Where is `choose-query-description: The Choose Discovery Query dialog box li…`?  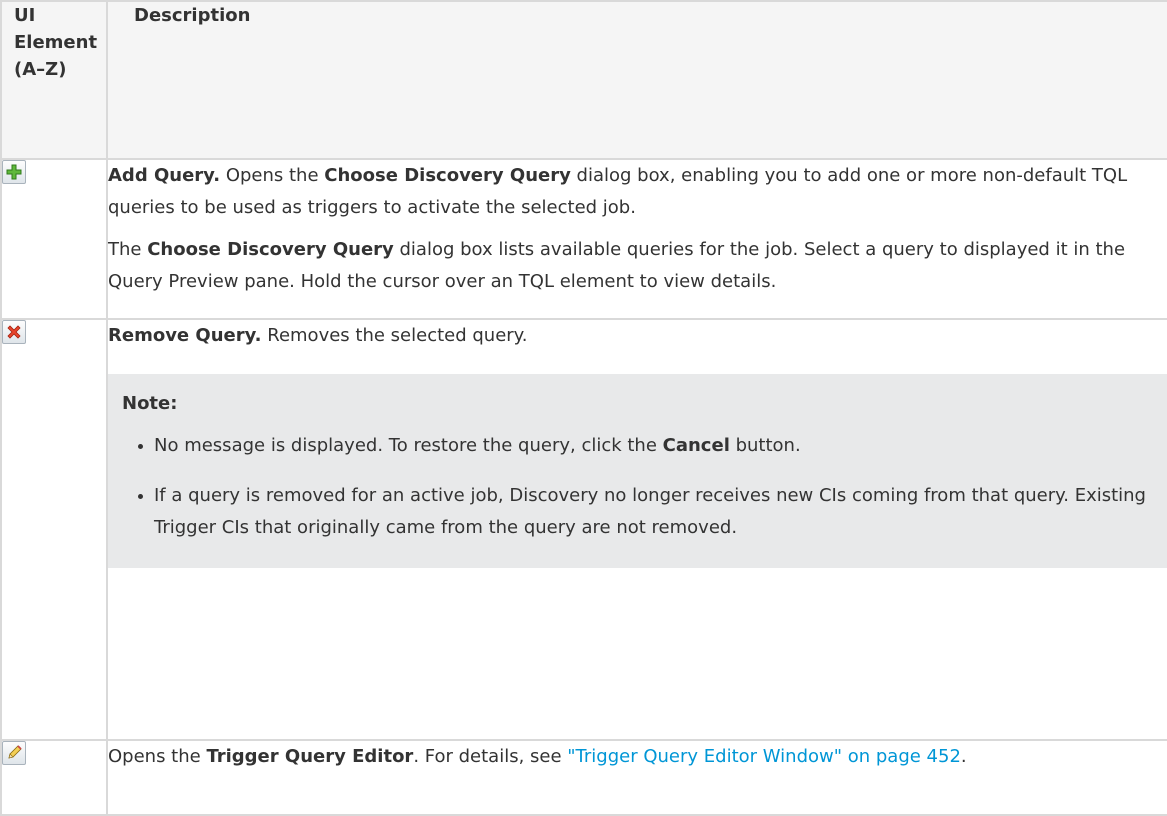 choose-query-description: The Choose Discovery Query dialog box li… is located at coordinates (637, 266).